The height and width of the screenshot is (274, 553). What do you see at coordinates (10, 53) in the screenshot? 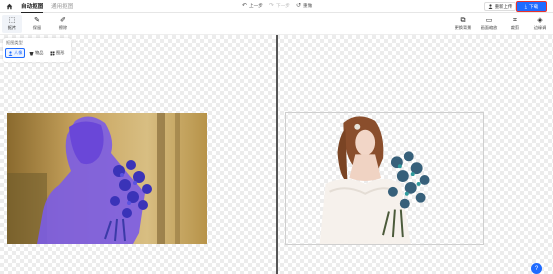
I see `person-icon` at bounding box center [10, 53].